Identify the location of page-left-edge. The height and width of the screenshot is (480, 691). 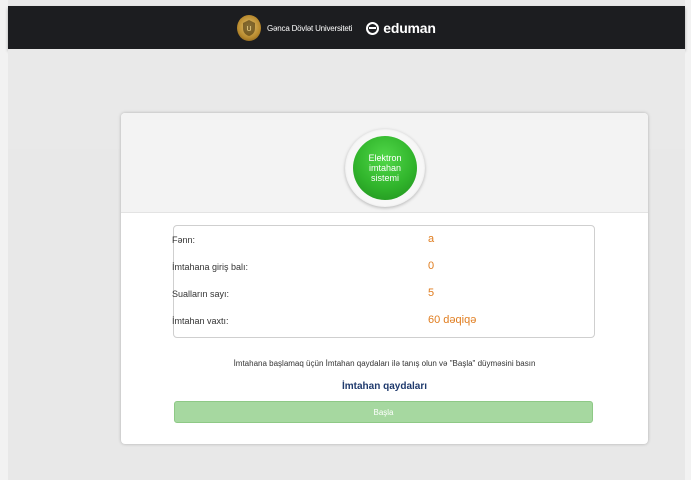
(4, 240).